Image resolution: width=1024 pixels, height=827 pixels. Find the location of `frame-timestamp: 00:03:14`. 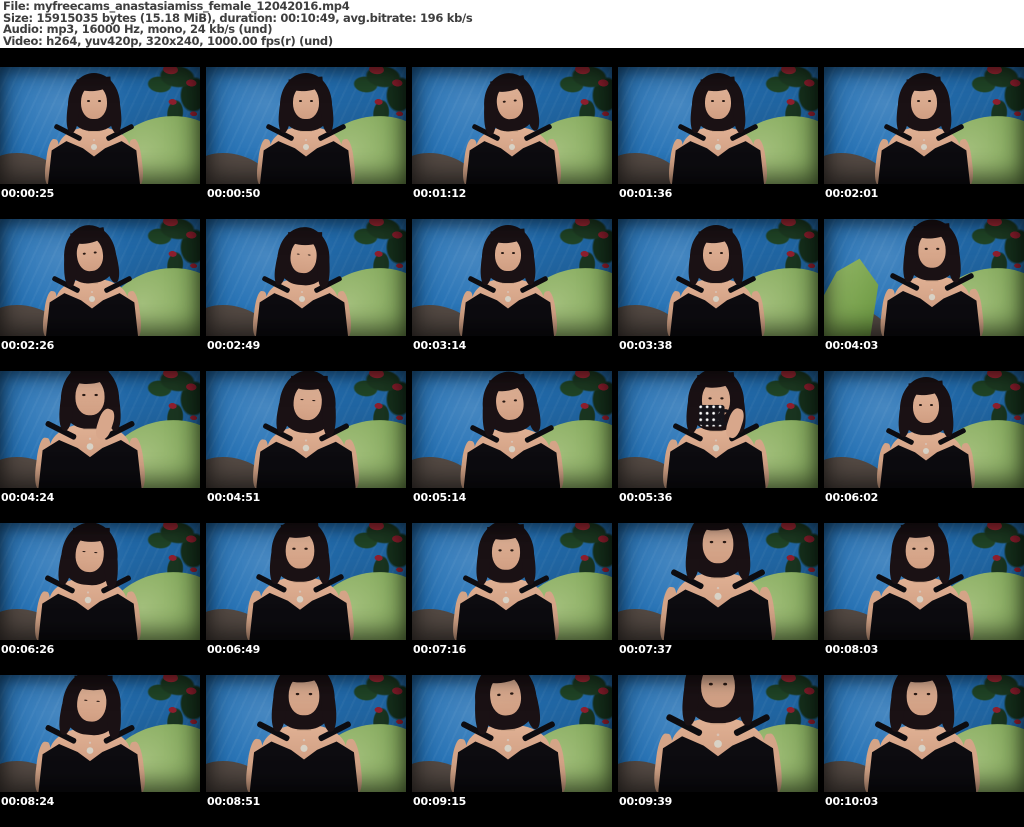

frame-timestamp: 00:03:14 is located at coordinates (440, 345).